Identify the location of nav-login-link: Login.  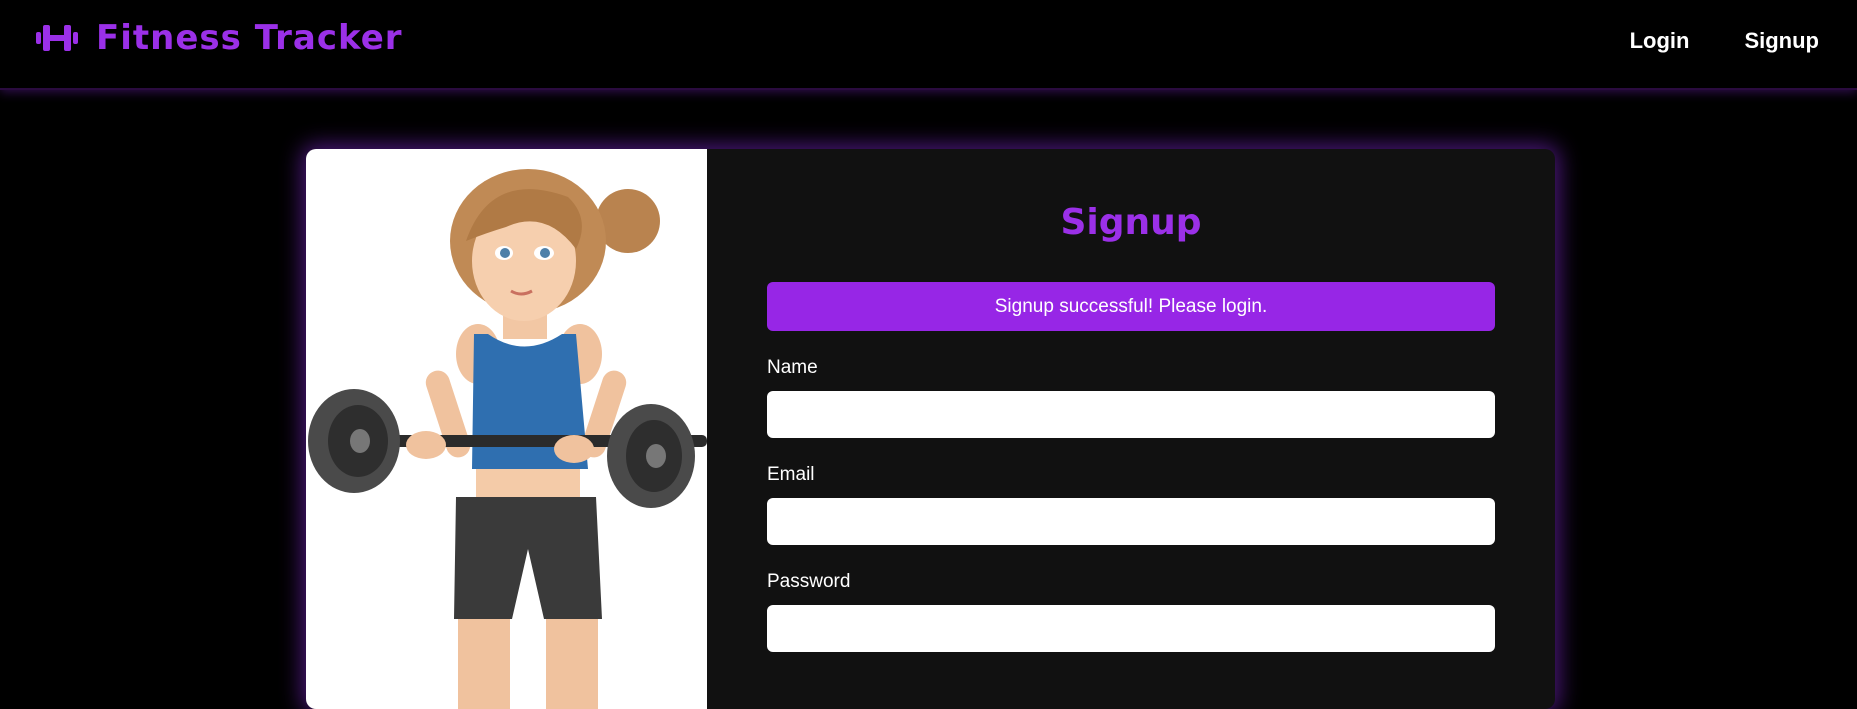
(1660, 41).